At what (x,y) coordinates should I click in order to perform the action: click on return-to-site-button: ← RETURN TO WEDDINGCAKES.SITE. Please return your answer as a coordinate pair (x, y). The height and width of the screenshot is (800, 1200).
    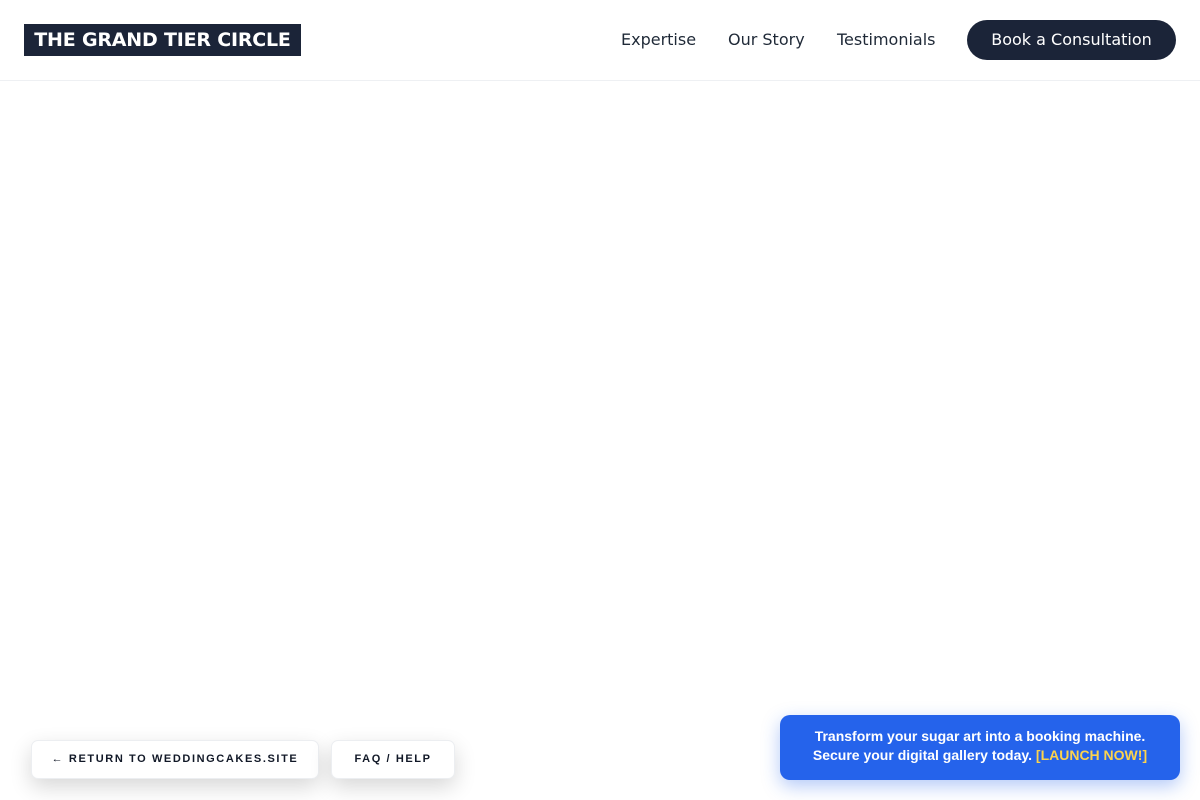
    Looking at the image, I should click on (175, 759).